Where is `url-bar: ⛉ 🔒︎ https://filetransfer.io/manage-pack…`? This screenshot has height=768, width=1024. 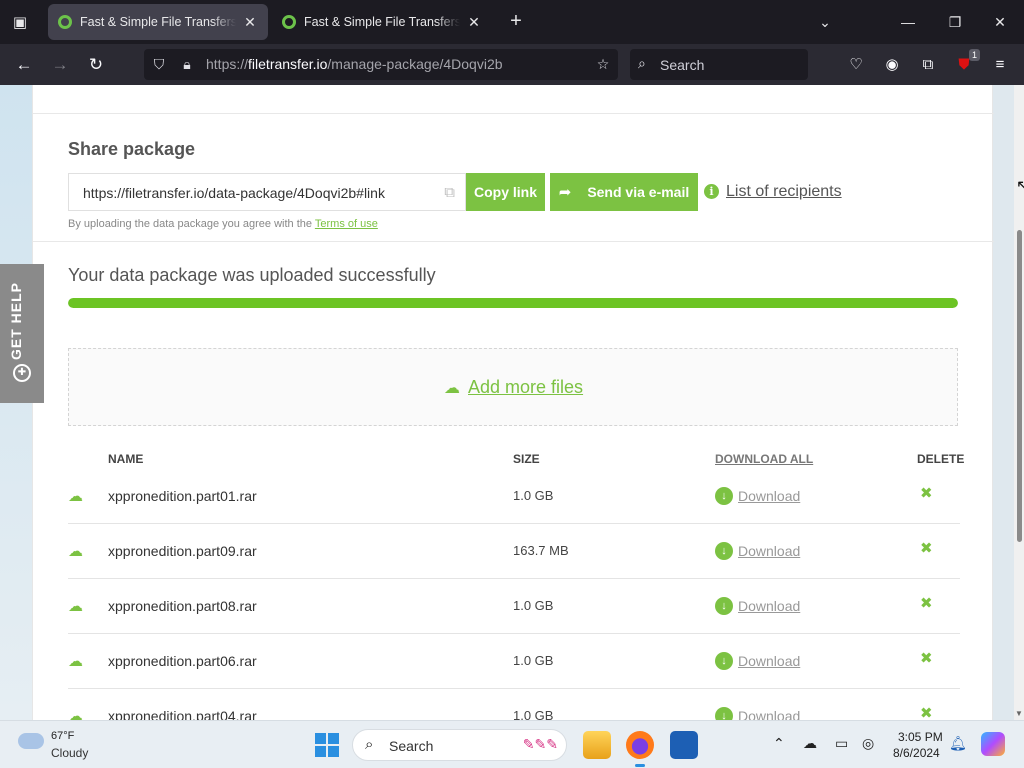
url-bar: ⛉ 🔒︎ https://filetransfer.io/manage-pack… is located at coordinates (381, 64).